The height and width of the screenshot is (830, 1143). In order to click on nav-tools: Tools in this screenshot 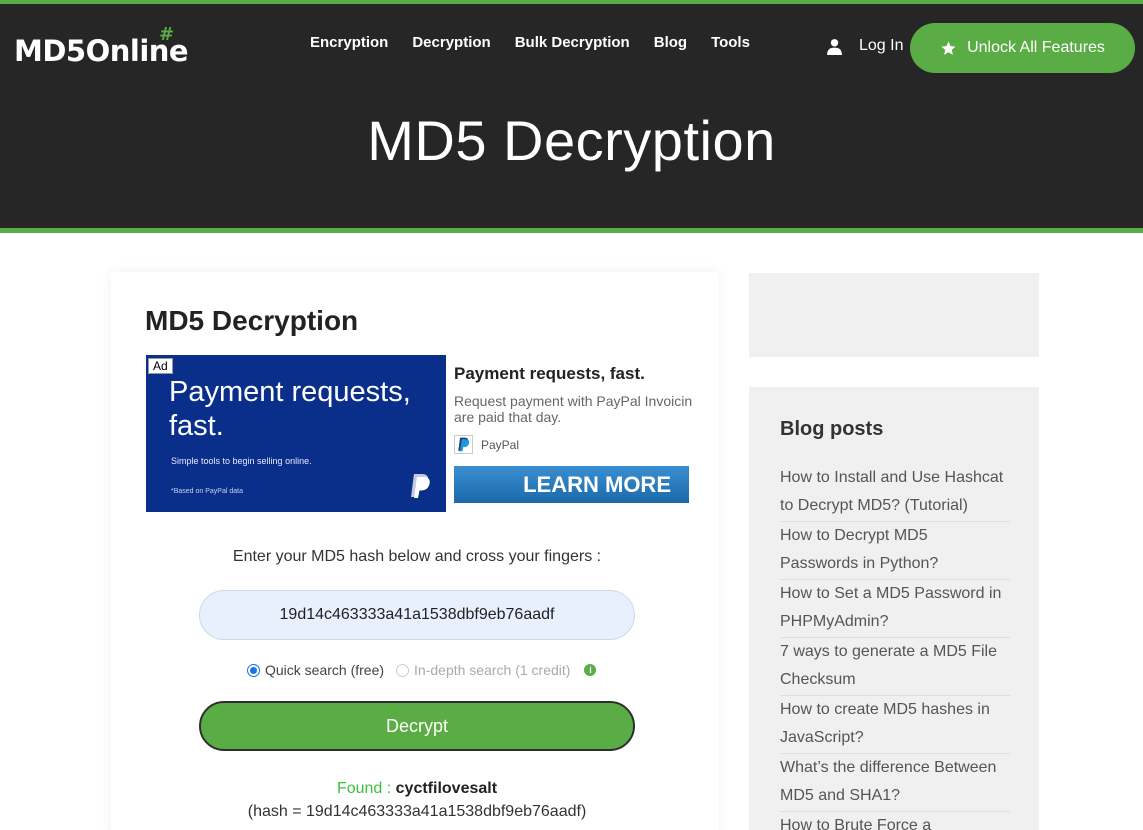, I will do `click(730, 43)`.